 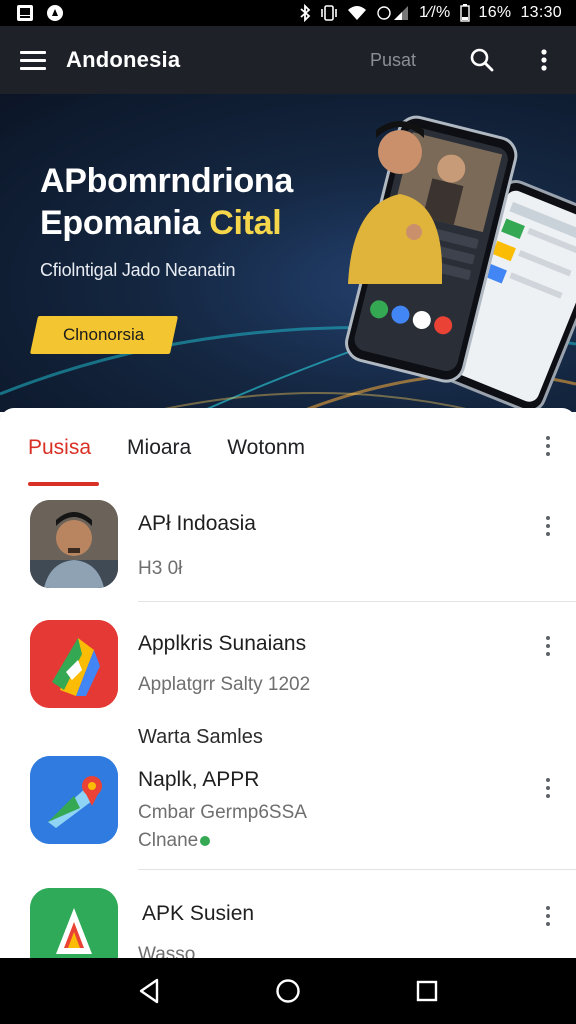 What do you see at coordinates (548, 446) in the screenshot?
I see `tabs-more-icon` at bounding box center [548, 446].